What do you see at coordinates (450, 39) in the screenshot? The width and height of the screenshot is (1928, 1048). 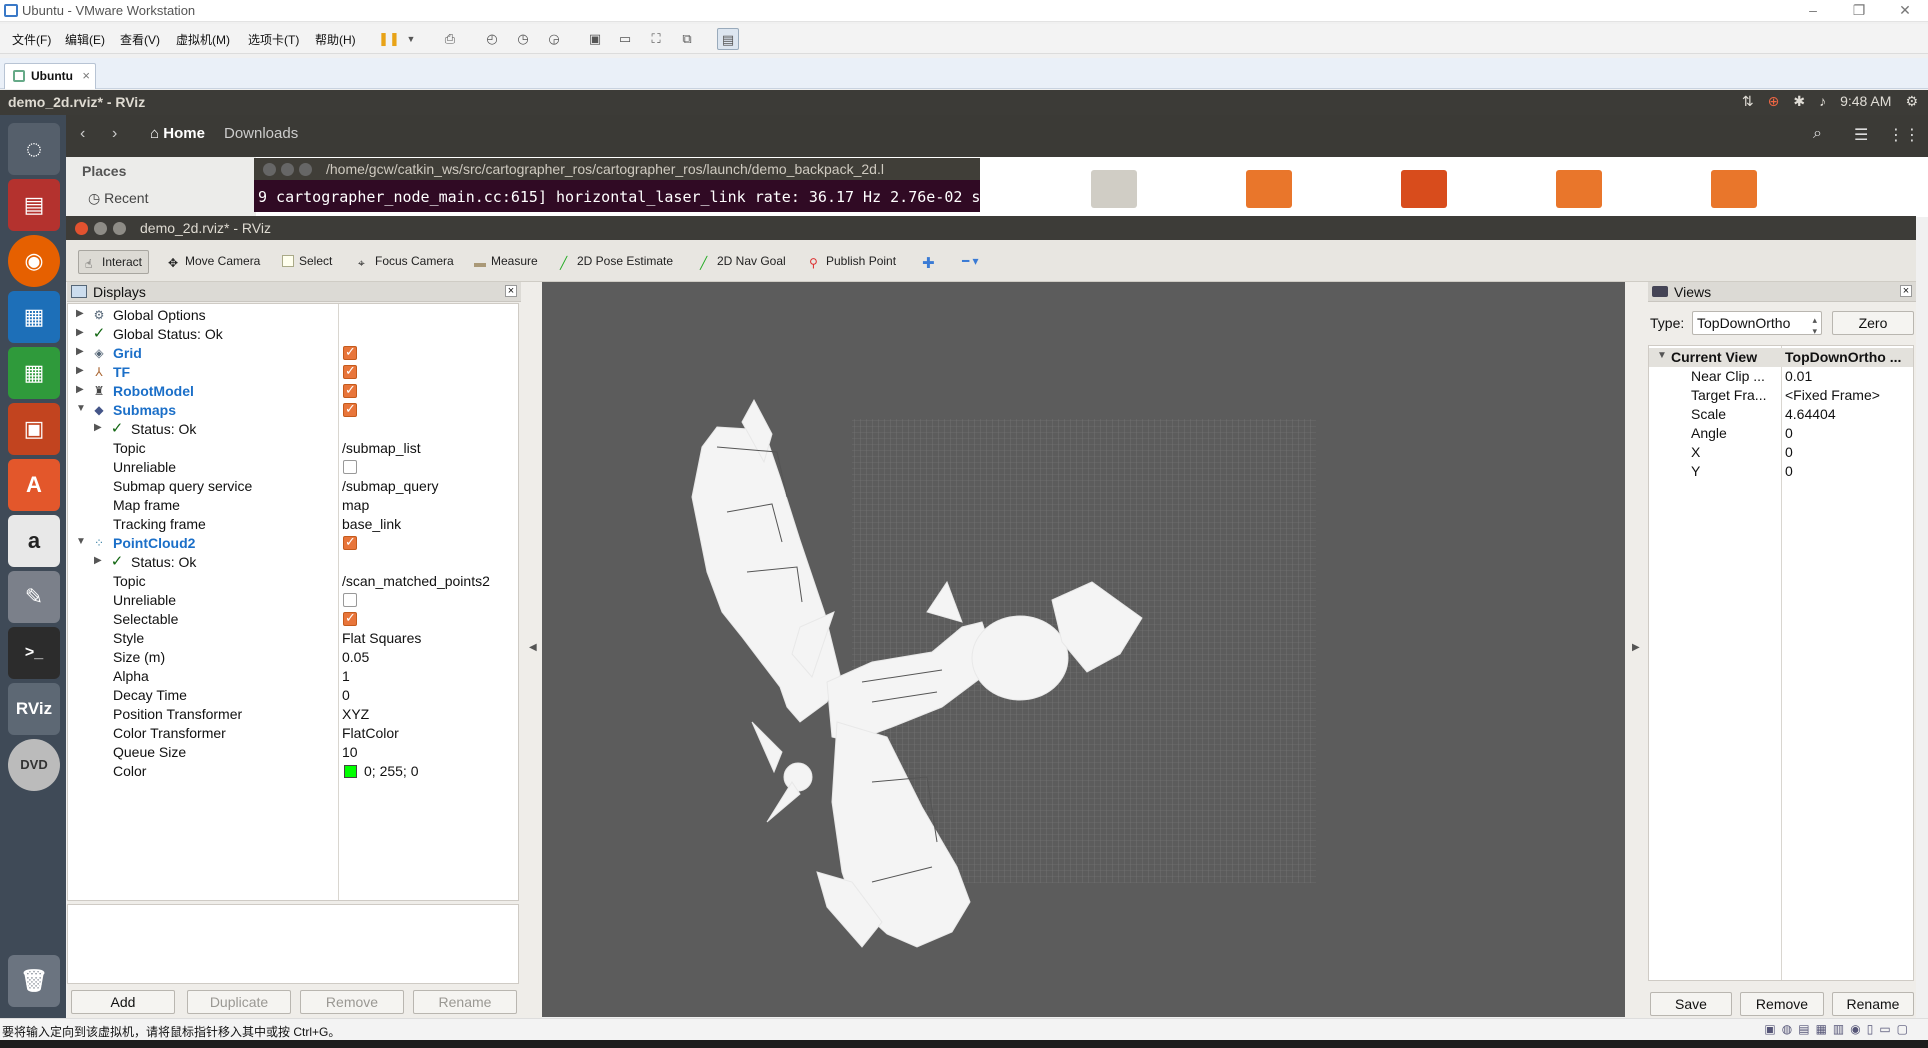 I see `send-keys-icon: ⎙` at bounding box center [450, 39].